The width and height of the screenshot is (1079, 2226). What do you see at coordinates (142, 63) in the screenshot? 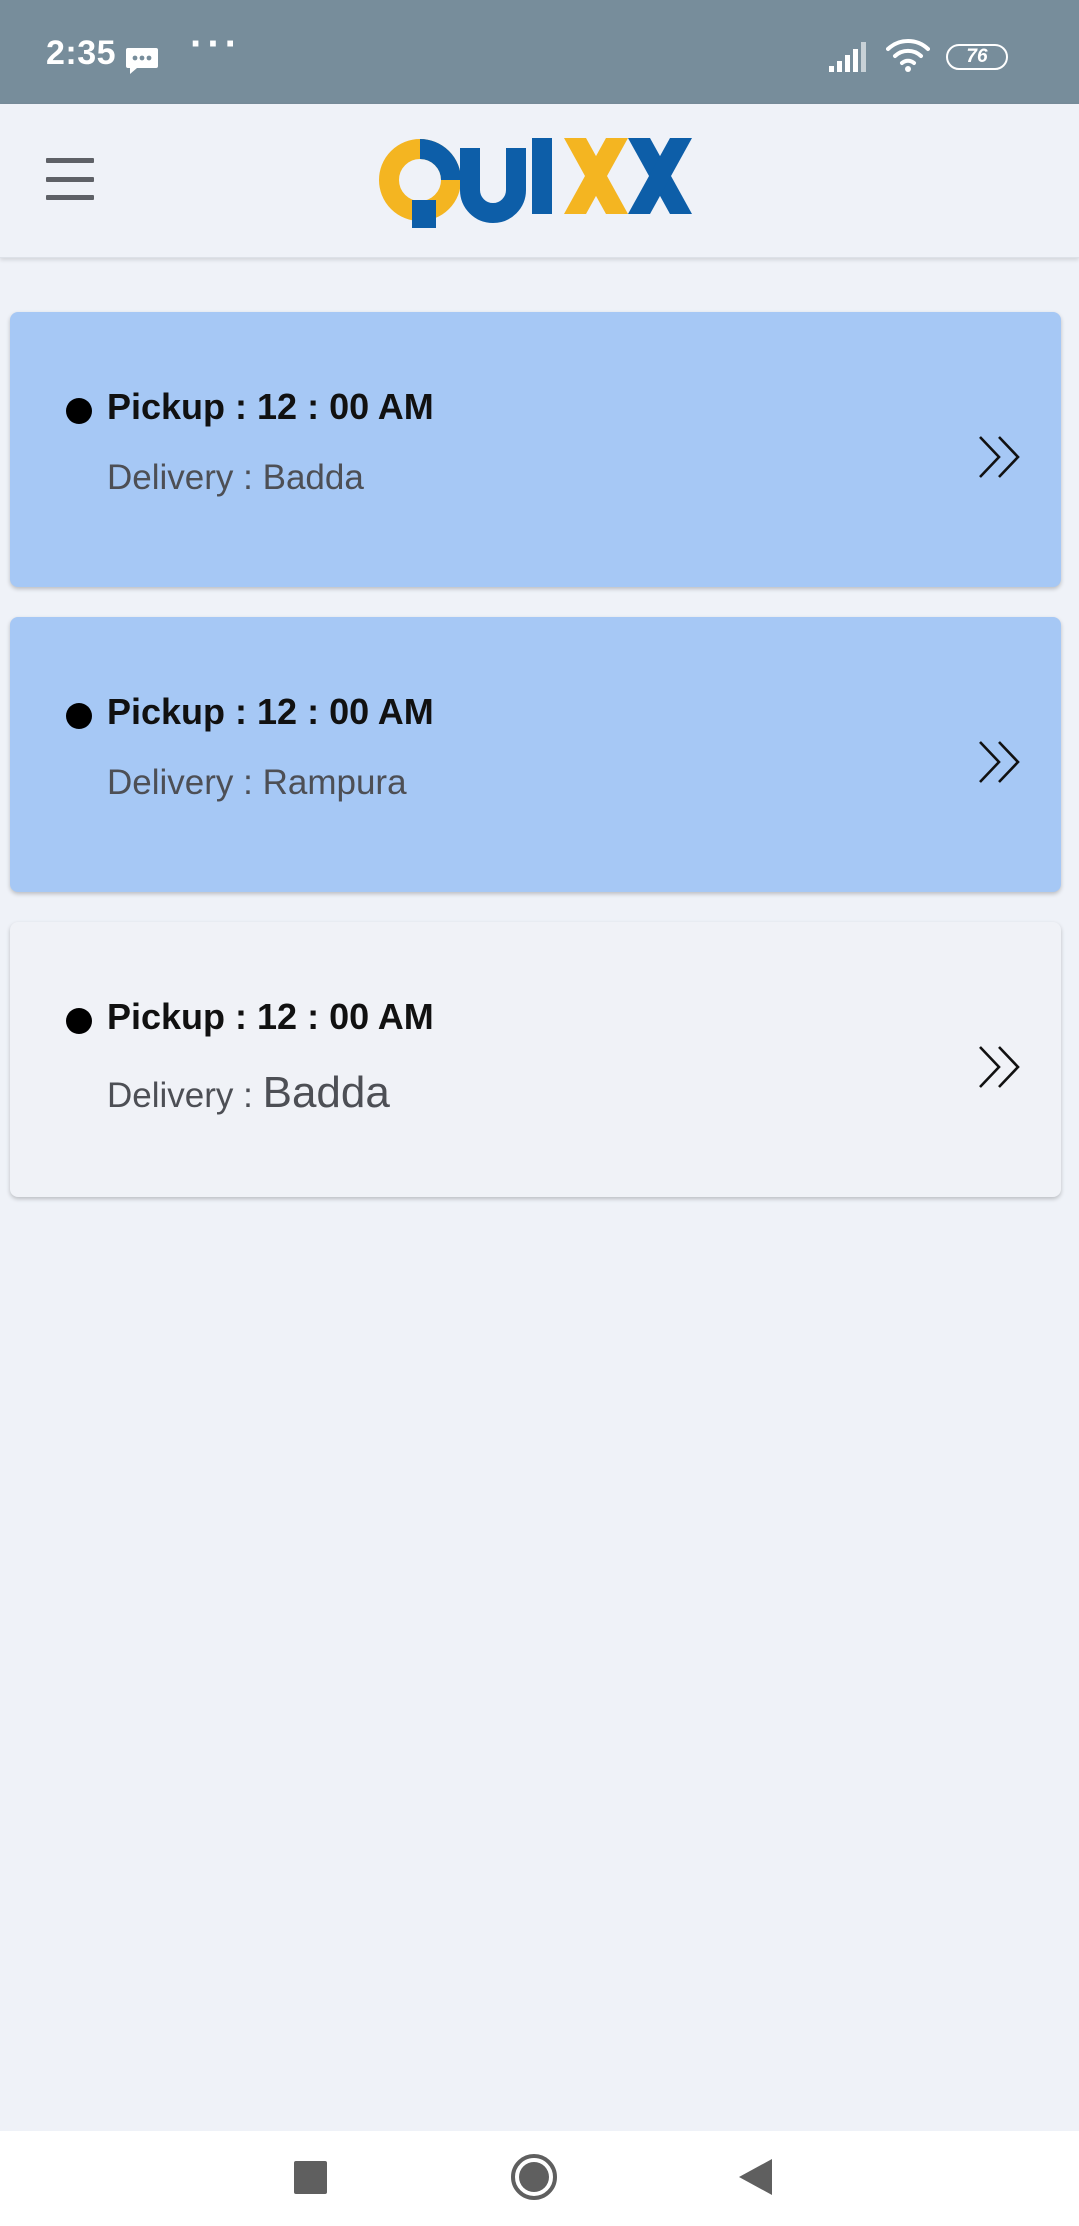
I see `message-icon` at bounding box center [142, 63].